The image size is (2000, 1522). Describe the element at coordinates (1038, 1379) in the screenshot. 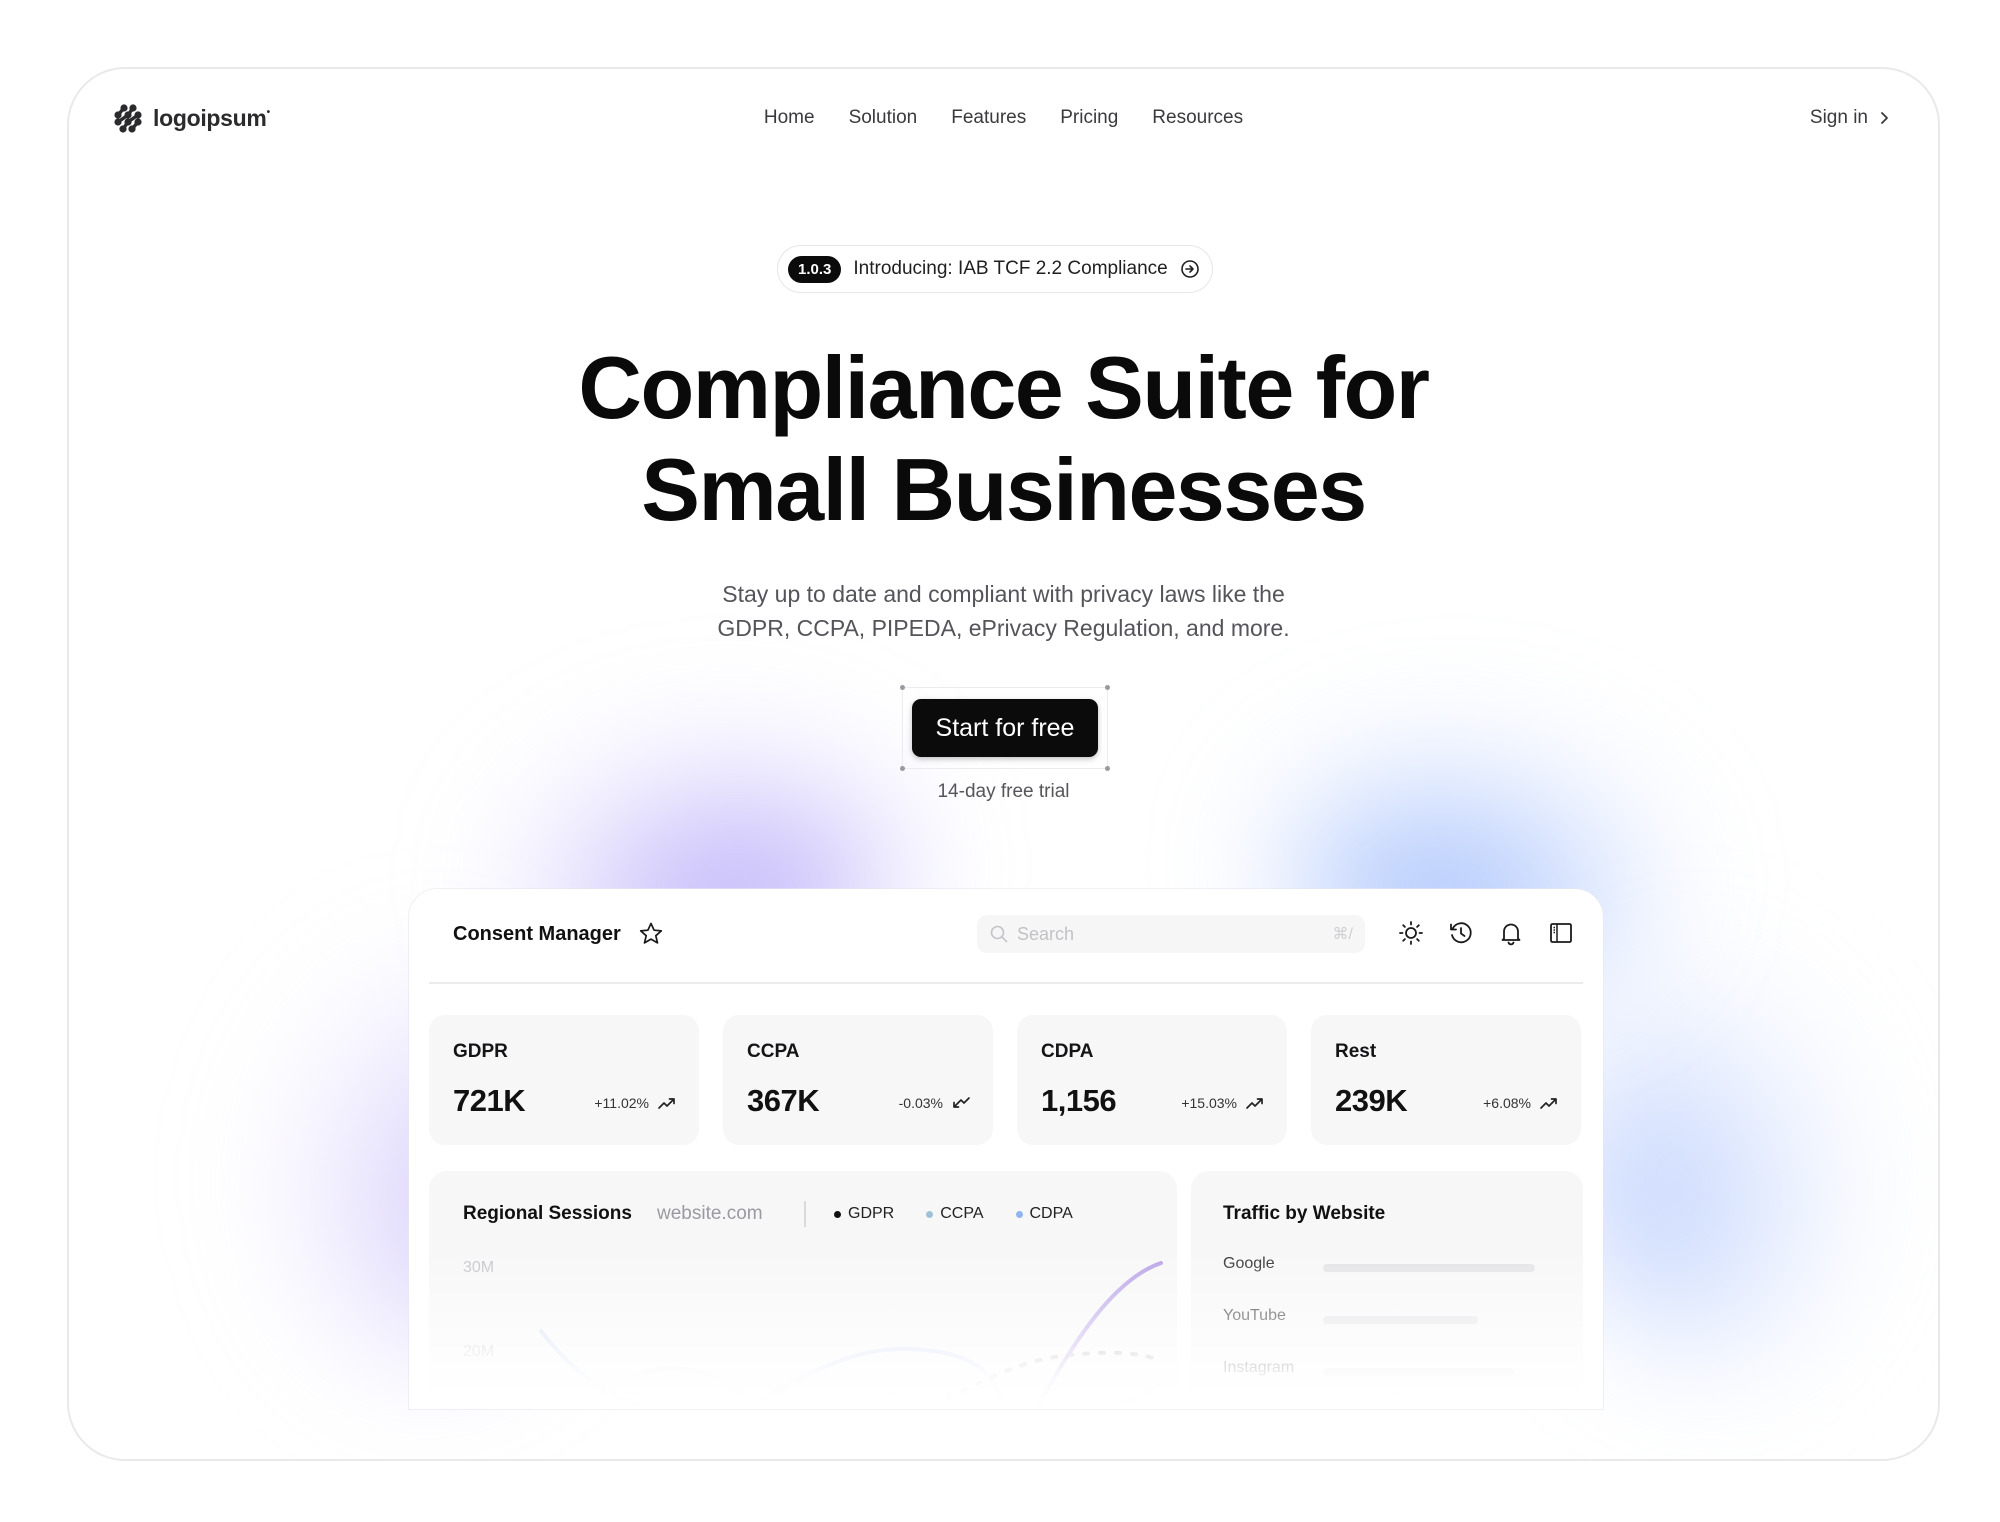

I see `series-line-gdpr` at that location.